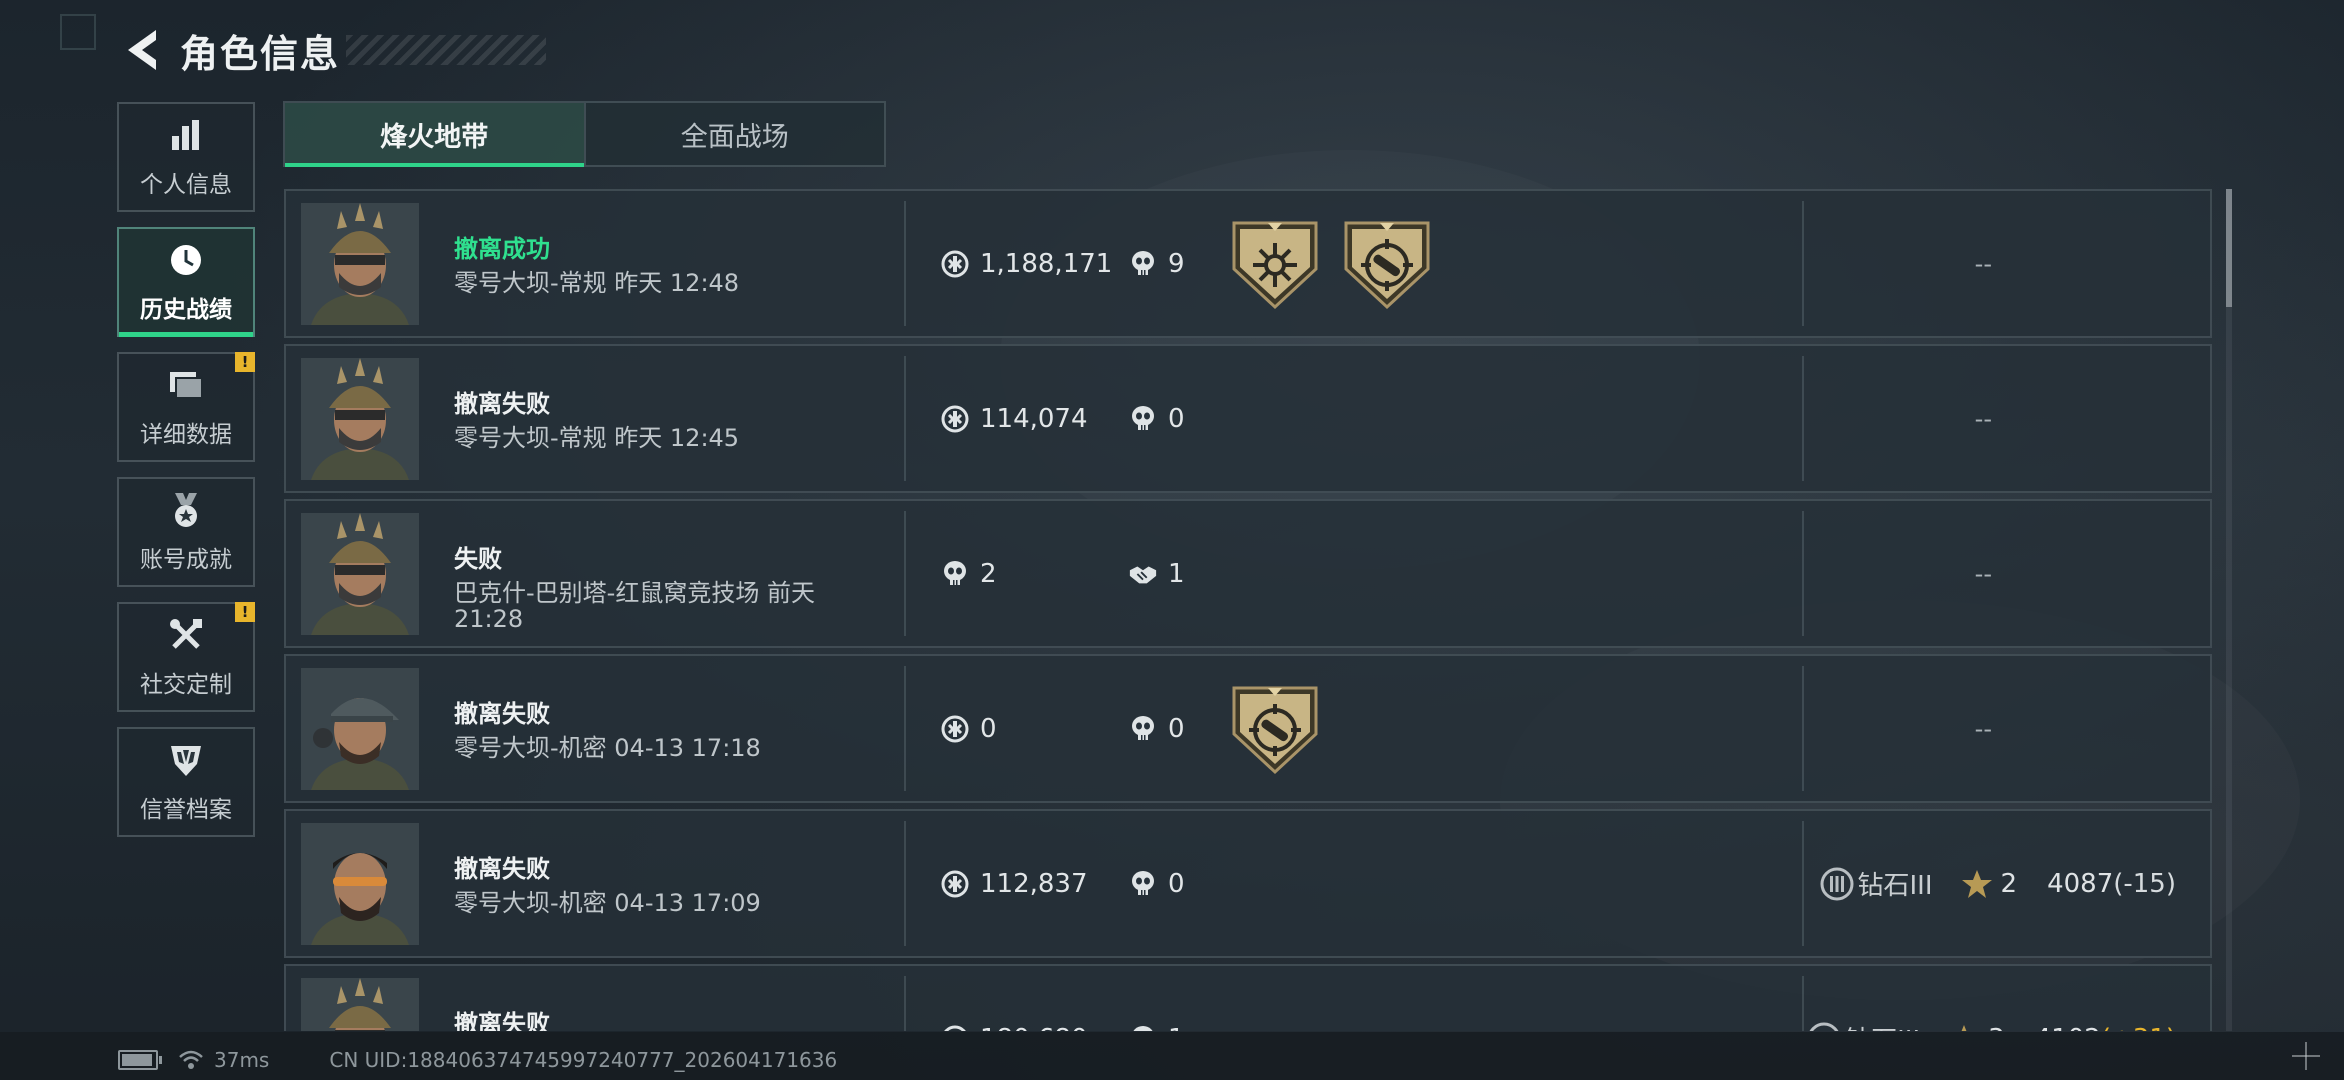 This screenshot has height=1080, width=2344. I want to click on match-map-time: 零号大坝-机密 04-13 17:18, so click(607, 748).